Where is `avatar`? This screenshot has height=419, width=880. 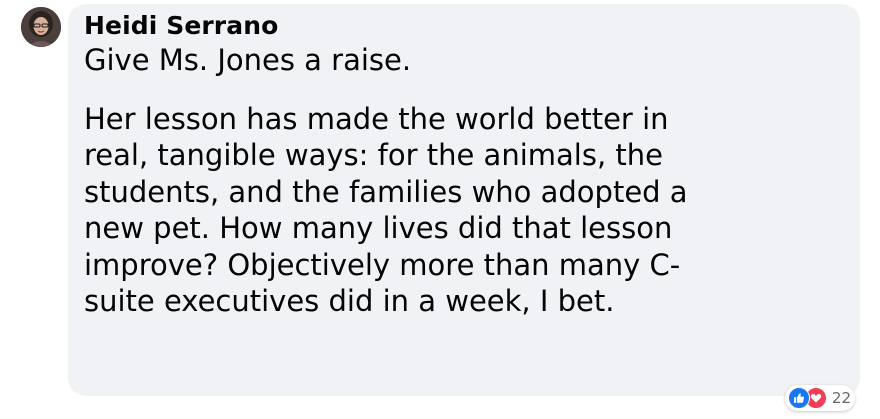
avatar is located at coordinates (41, 27).